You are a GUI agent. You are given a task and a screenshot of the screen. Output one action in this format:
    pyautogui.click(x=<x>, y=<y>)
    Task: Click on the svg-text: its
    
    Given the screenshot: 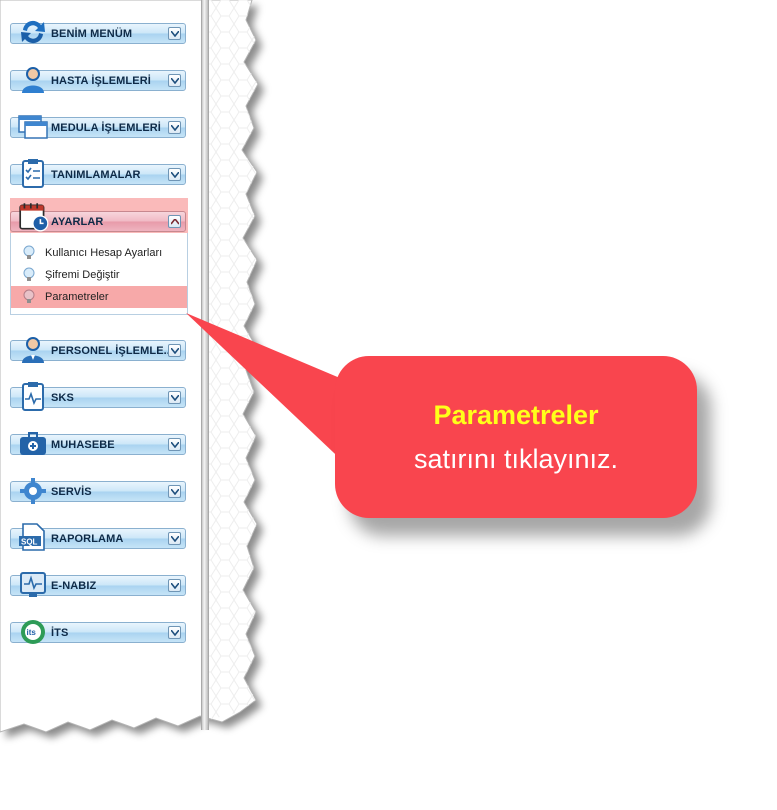 What is the action you would take?
    pyautogui.click(x=32, y=632)
    